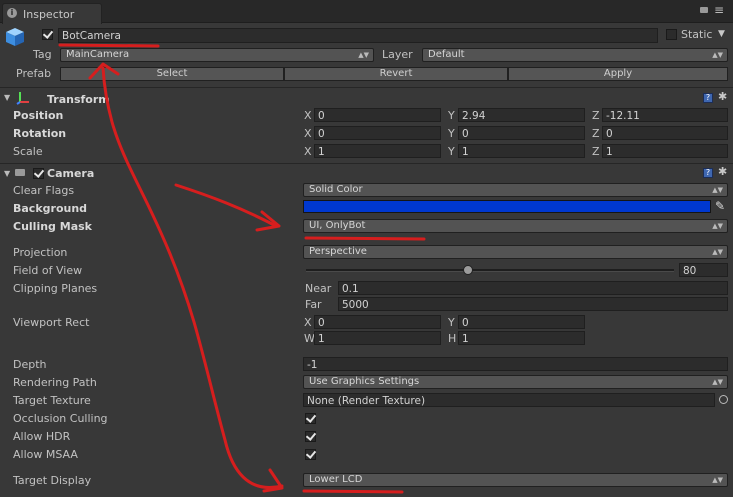 The image size is (733, 497). I want to click on underline-object-name, so click(109, 45).